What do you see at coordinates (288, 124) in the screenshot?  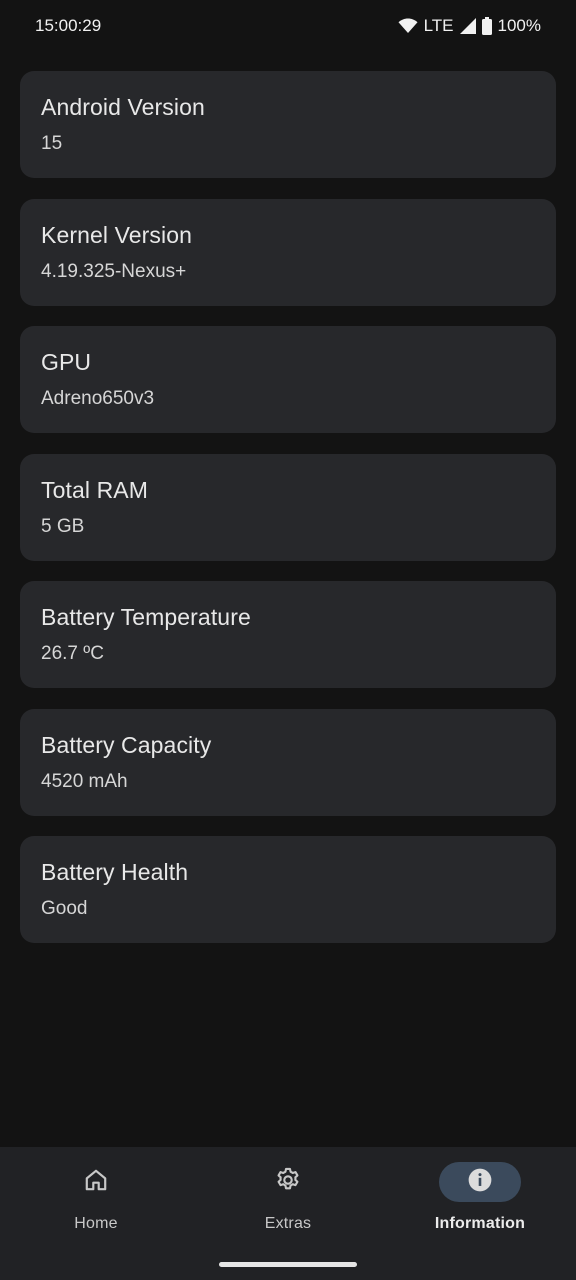 I see `card-android-version: Android Version 15` at bounding box center [288, 124].